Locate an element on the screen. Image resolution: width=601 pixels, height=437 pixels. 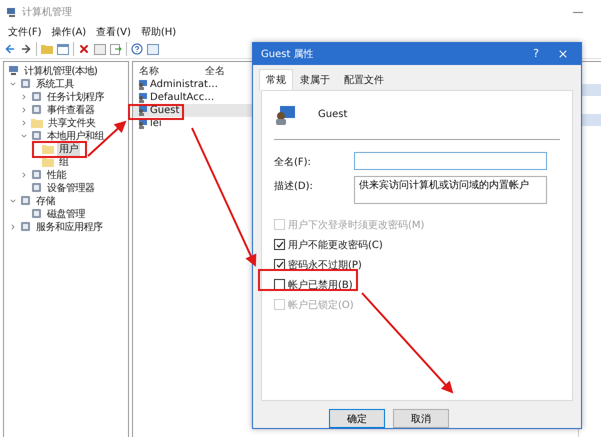
dialog-button: 取消 is located at coordinates (421, 418).